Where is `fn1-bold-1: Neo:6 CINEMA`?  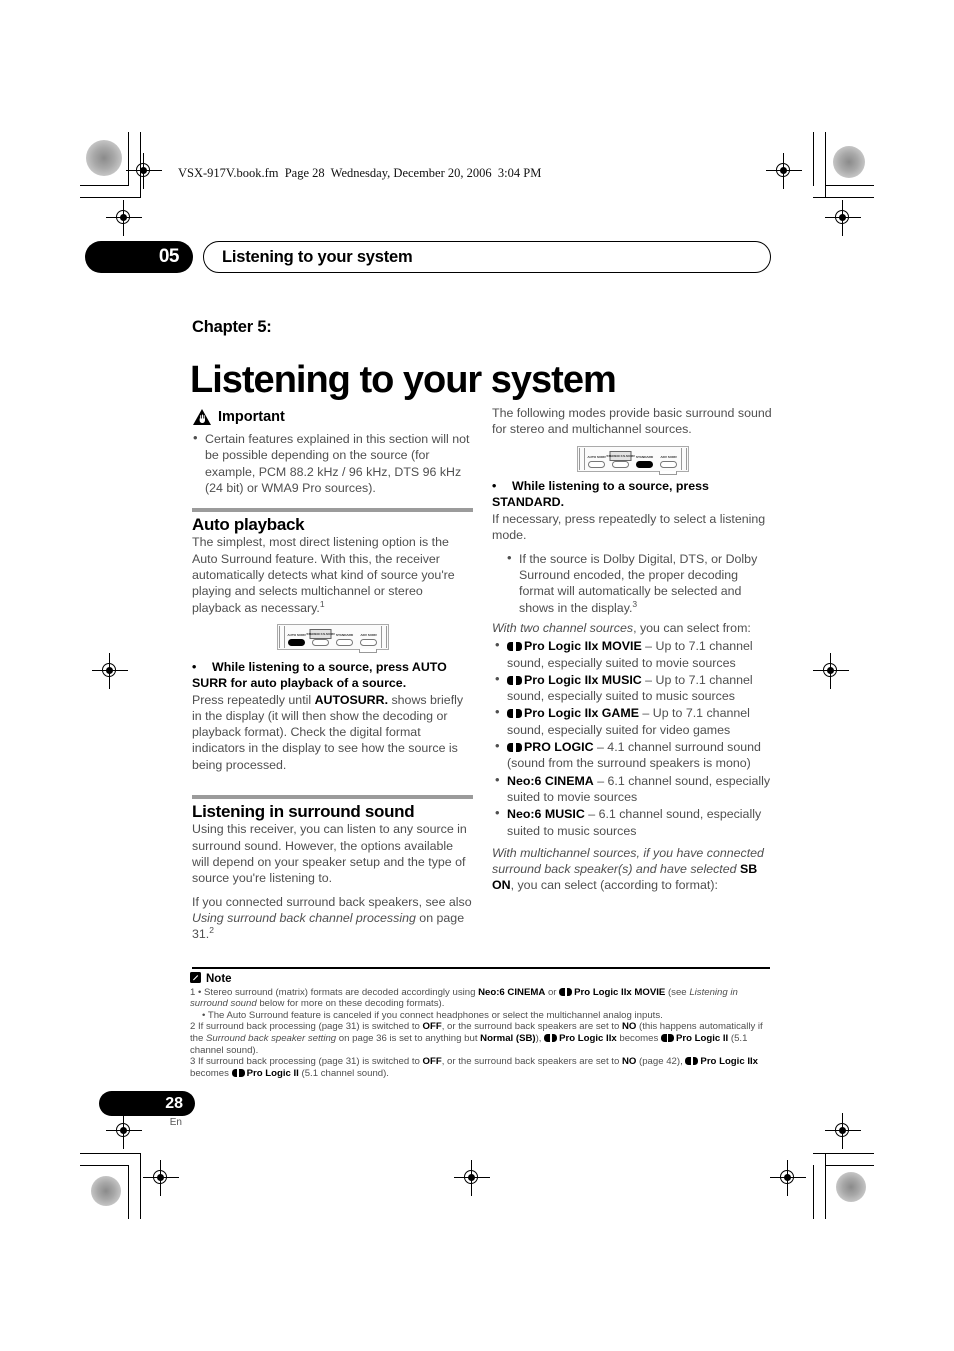
fn1-bold-1: Neo:6 CINEMA is located at coordinates (512, 992).